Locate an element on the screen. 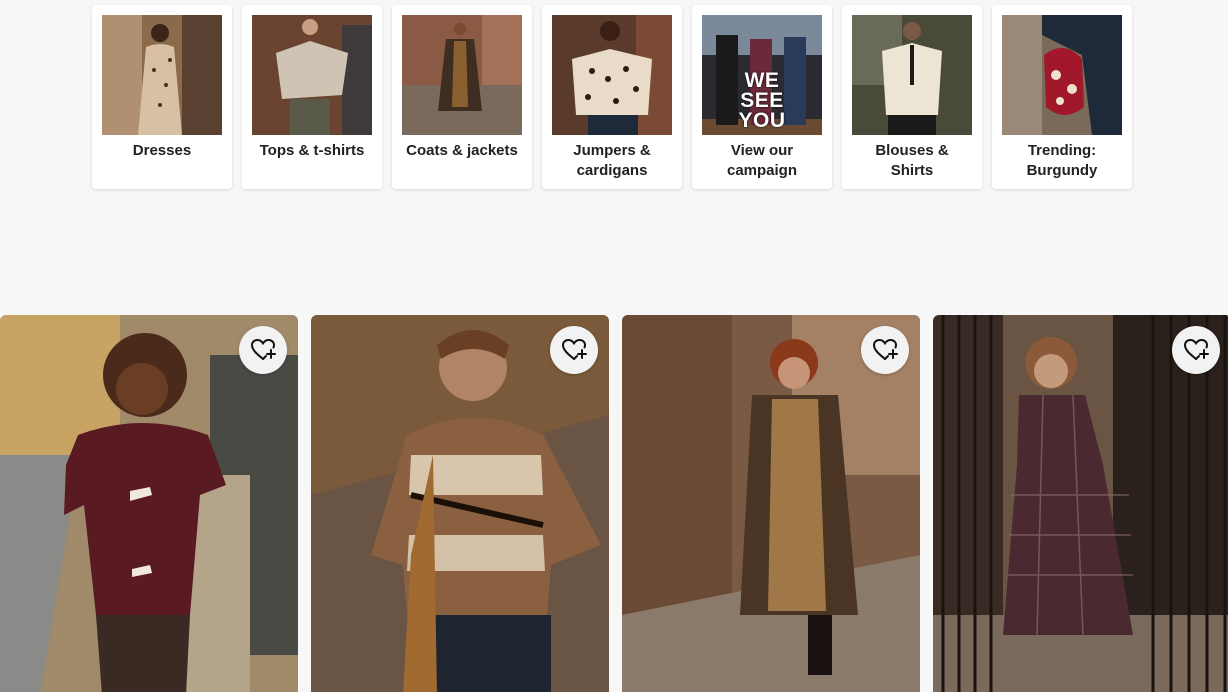 This screenshot has width=1228, height=692. category-tile-blouses: Blouses & Shirts is located at coordinates (912, 97).